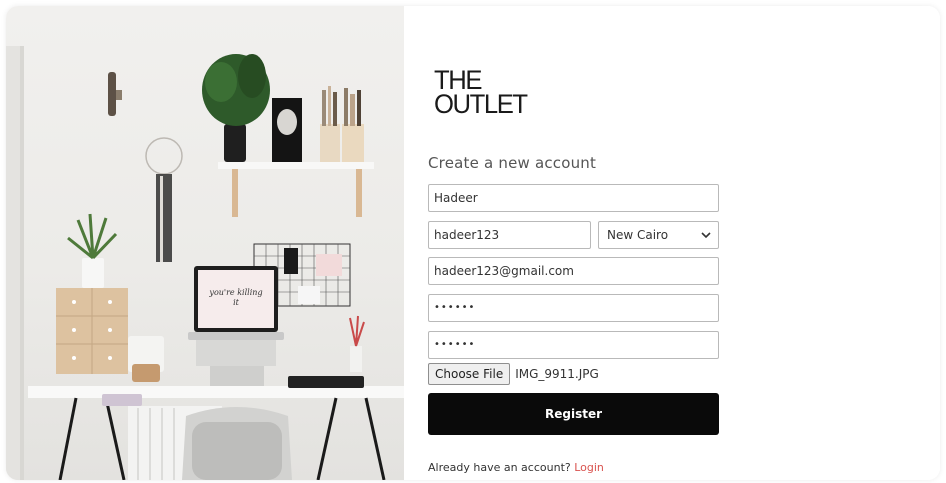 The image size is (946, 483). What do you see at coordinates (164, 156) in the screenshot?
I see `hoop-hanging` at bounding box center [164, 156].